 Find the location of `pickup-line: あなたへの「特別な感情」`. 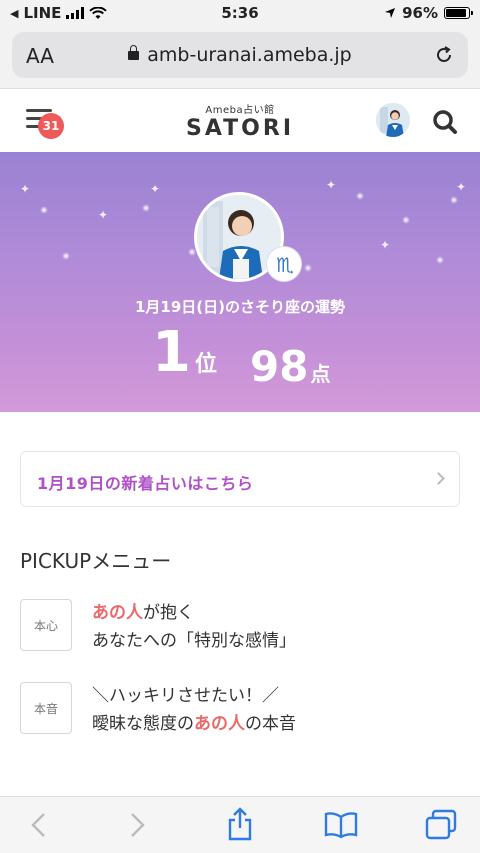

pickup-line: あなたへの「特別な感情」 is located at coordinates (194, 641).